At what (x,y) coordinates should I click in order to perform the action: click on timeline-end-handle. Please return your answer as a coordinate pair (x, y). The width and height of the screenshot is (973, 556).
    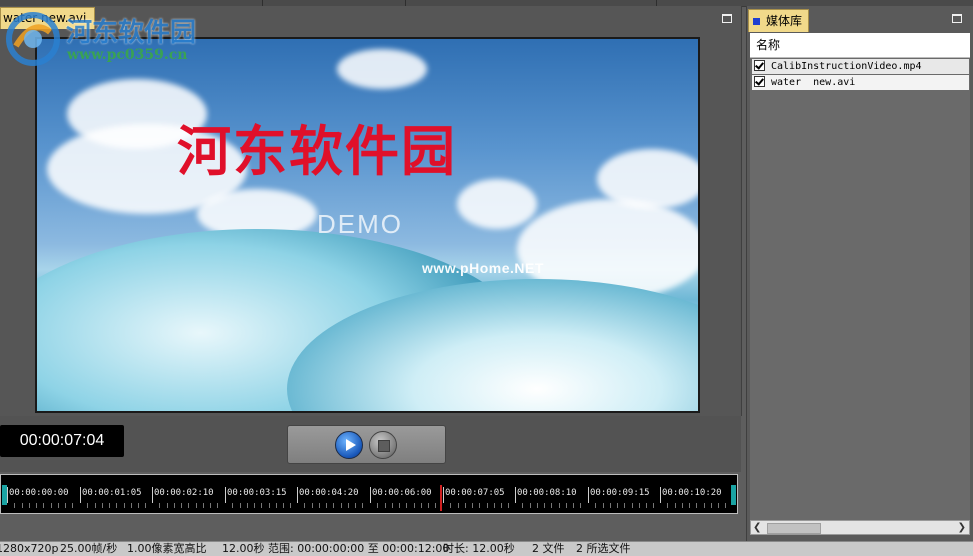
    Looking at the image, I should click on (733, 495).